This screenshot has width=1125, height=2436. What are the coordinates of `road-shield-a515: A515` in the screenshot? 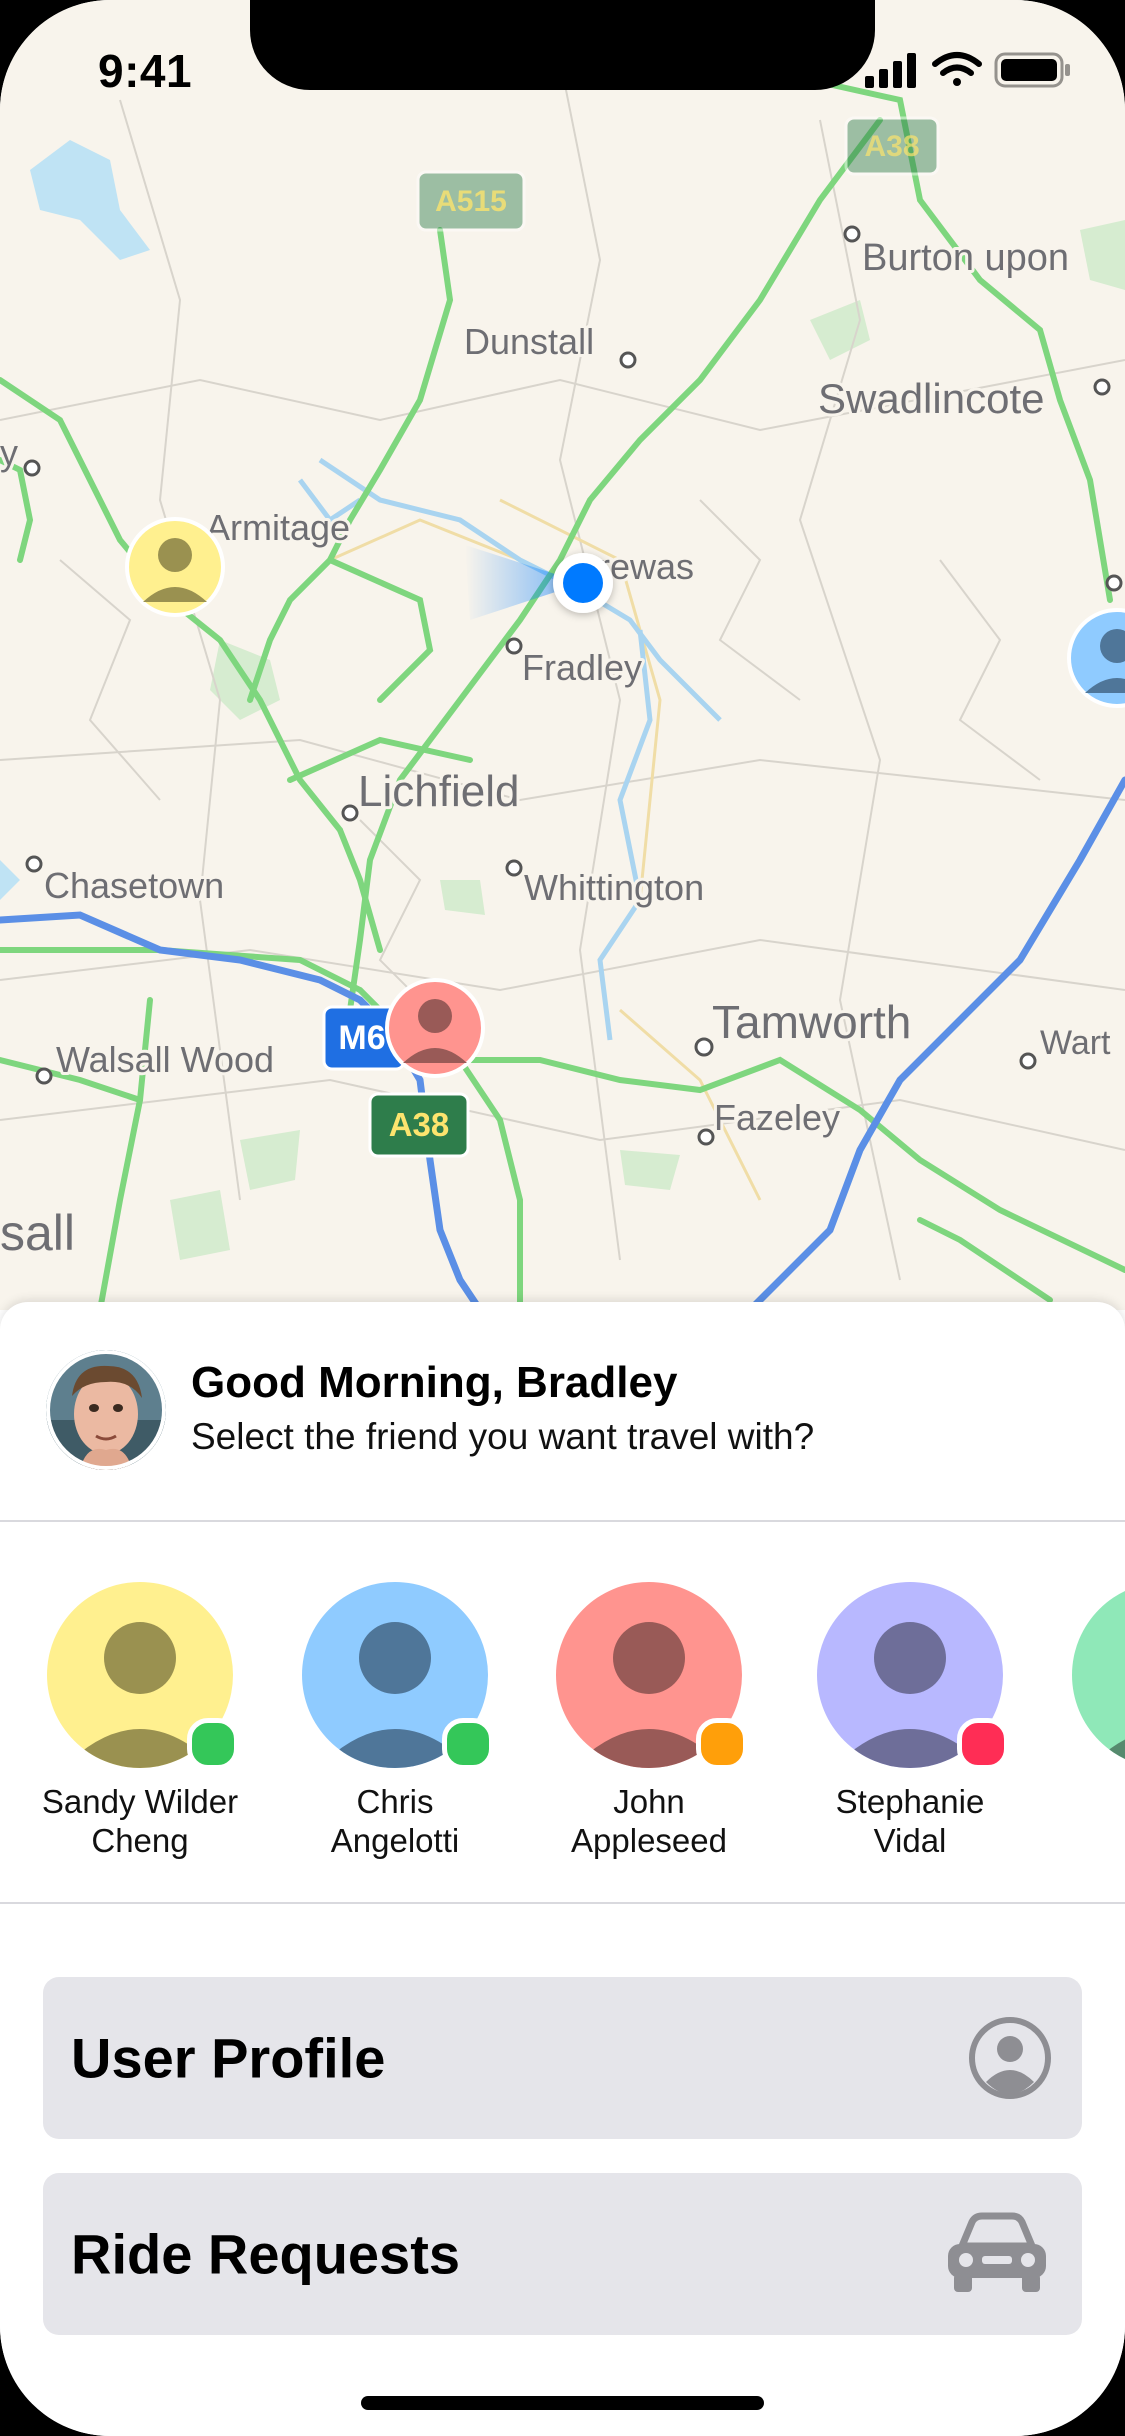 It's located at (471, 201).